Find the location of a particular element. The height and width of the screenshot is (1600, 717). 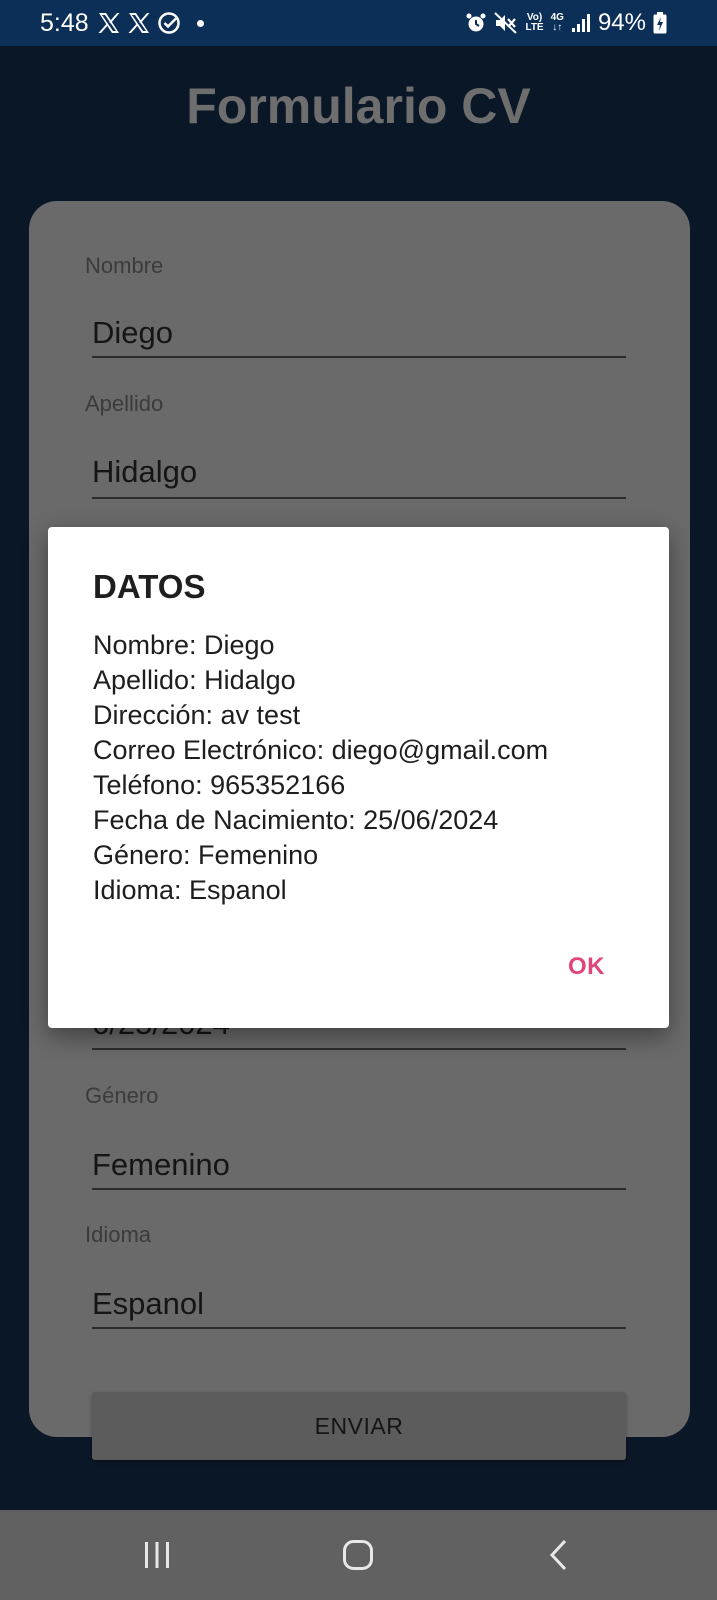

alarm-icon is located at coordinates (476, 22).